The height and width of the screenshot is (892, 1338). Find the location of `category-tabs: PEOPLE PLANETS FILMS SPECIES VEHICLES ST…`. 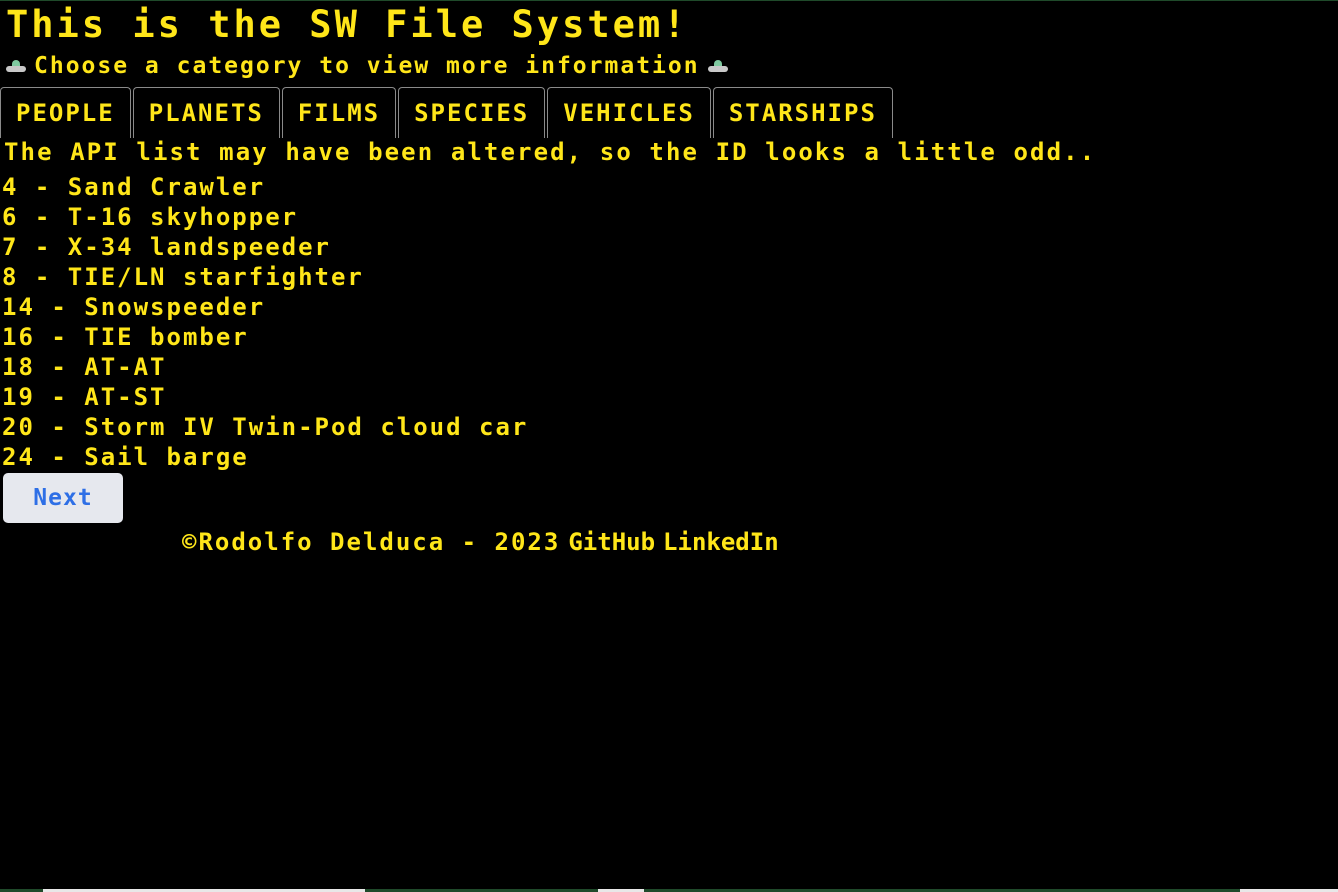

category-tabs: PEOPLE PLANETS FILMS SPECIES VEHICLES ST… is located at coordinates (447, 112).